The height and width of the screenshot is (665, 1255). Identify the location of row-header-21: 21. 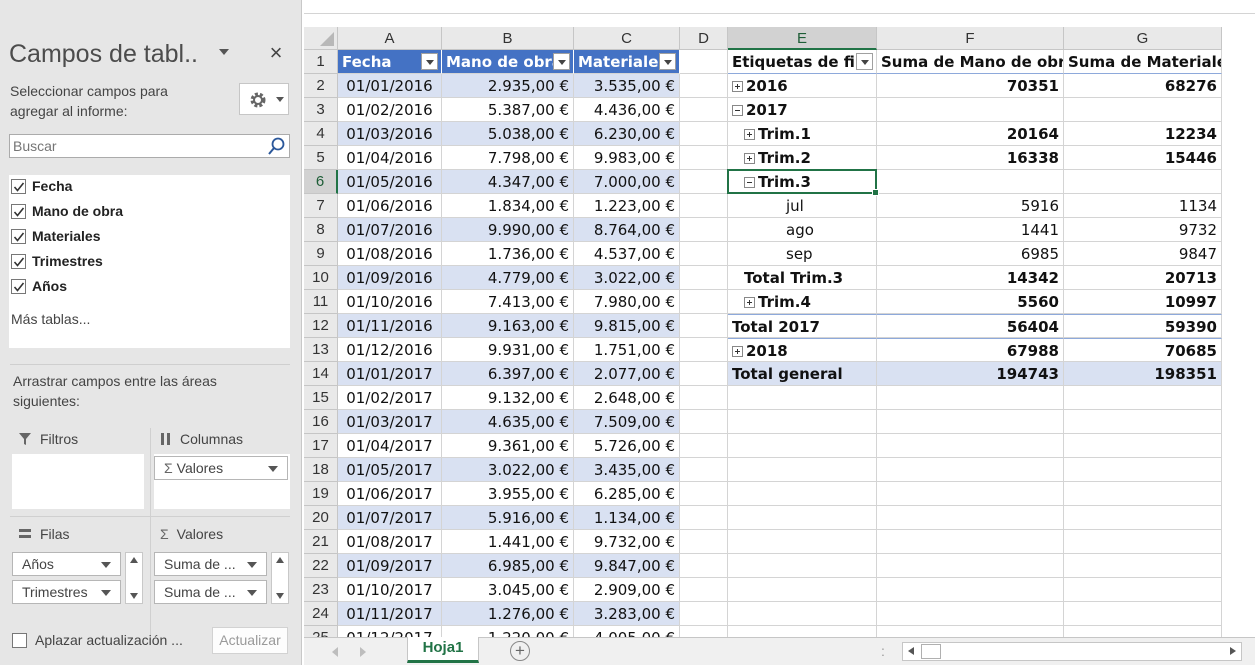
(321, 542).